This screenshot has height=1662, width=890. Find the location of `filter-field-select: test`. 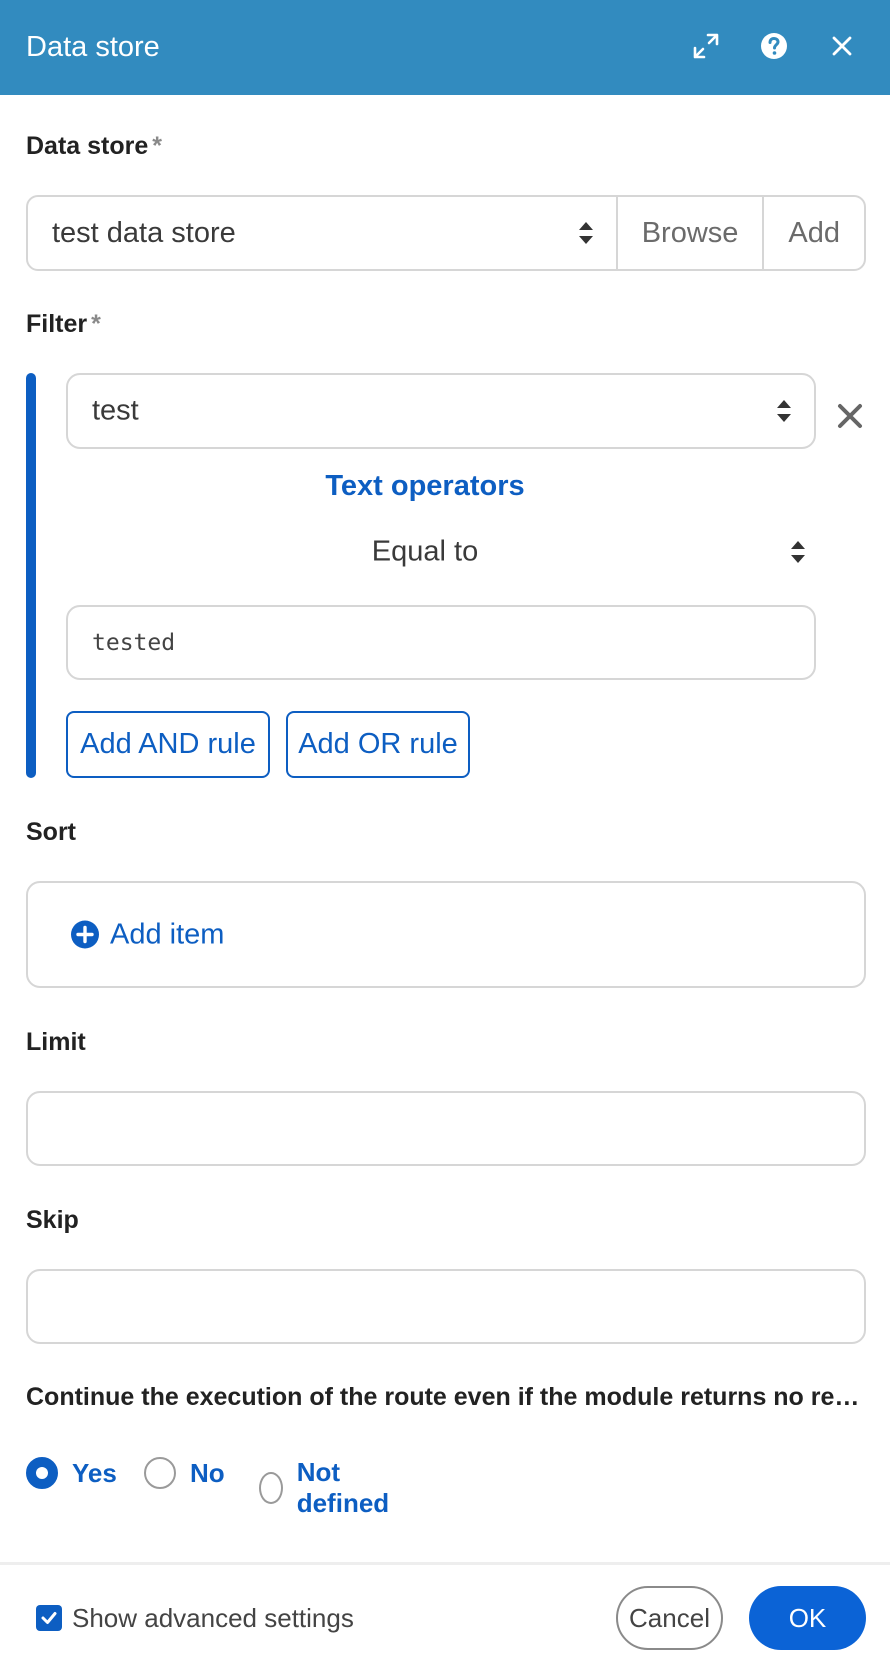

filter-field-select: test is located at coordinates (441, 411).